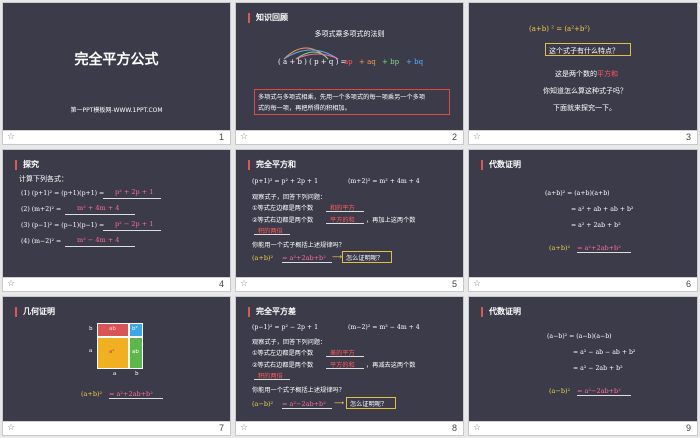  What do you see at coordinates (391, 220) in the screenshot?
I see `question-2-tail: ，再加上这两个数` at bounding box center [391, 220].